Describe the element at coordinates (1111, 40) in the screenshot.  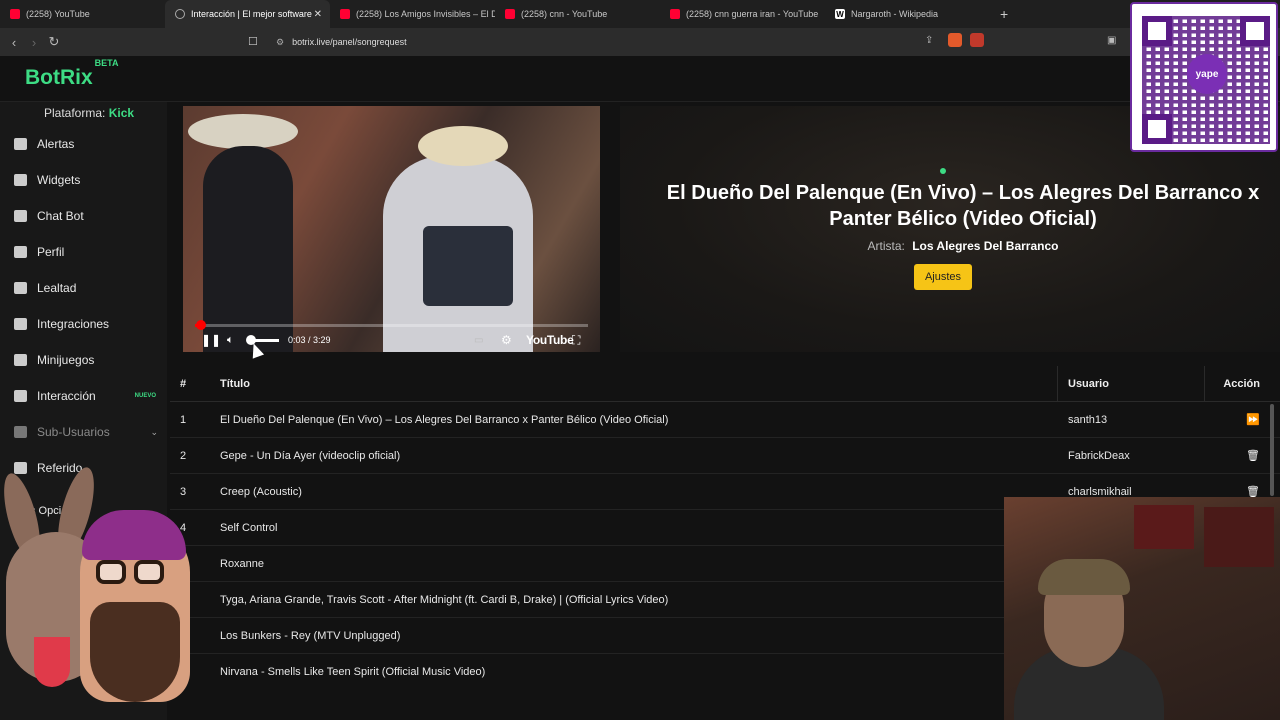
I see `sidebar-toggle-icon: ▣` at that location.